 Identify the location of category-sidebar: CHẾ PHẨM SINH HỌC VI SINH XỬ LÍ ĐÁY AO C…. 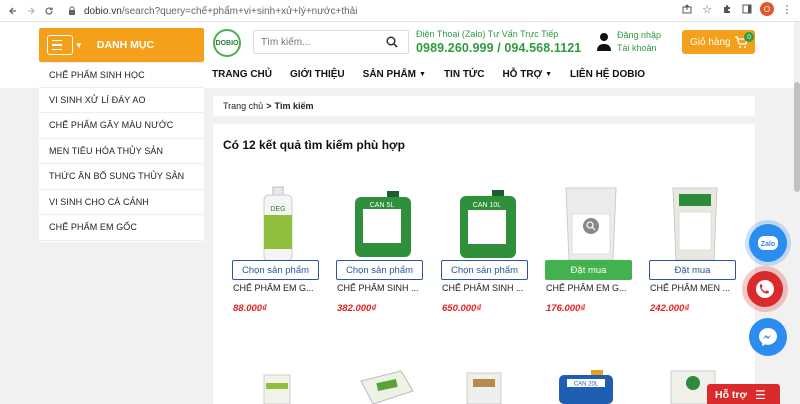
(121, 152).